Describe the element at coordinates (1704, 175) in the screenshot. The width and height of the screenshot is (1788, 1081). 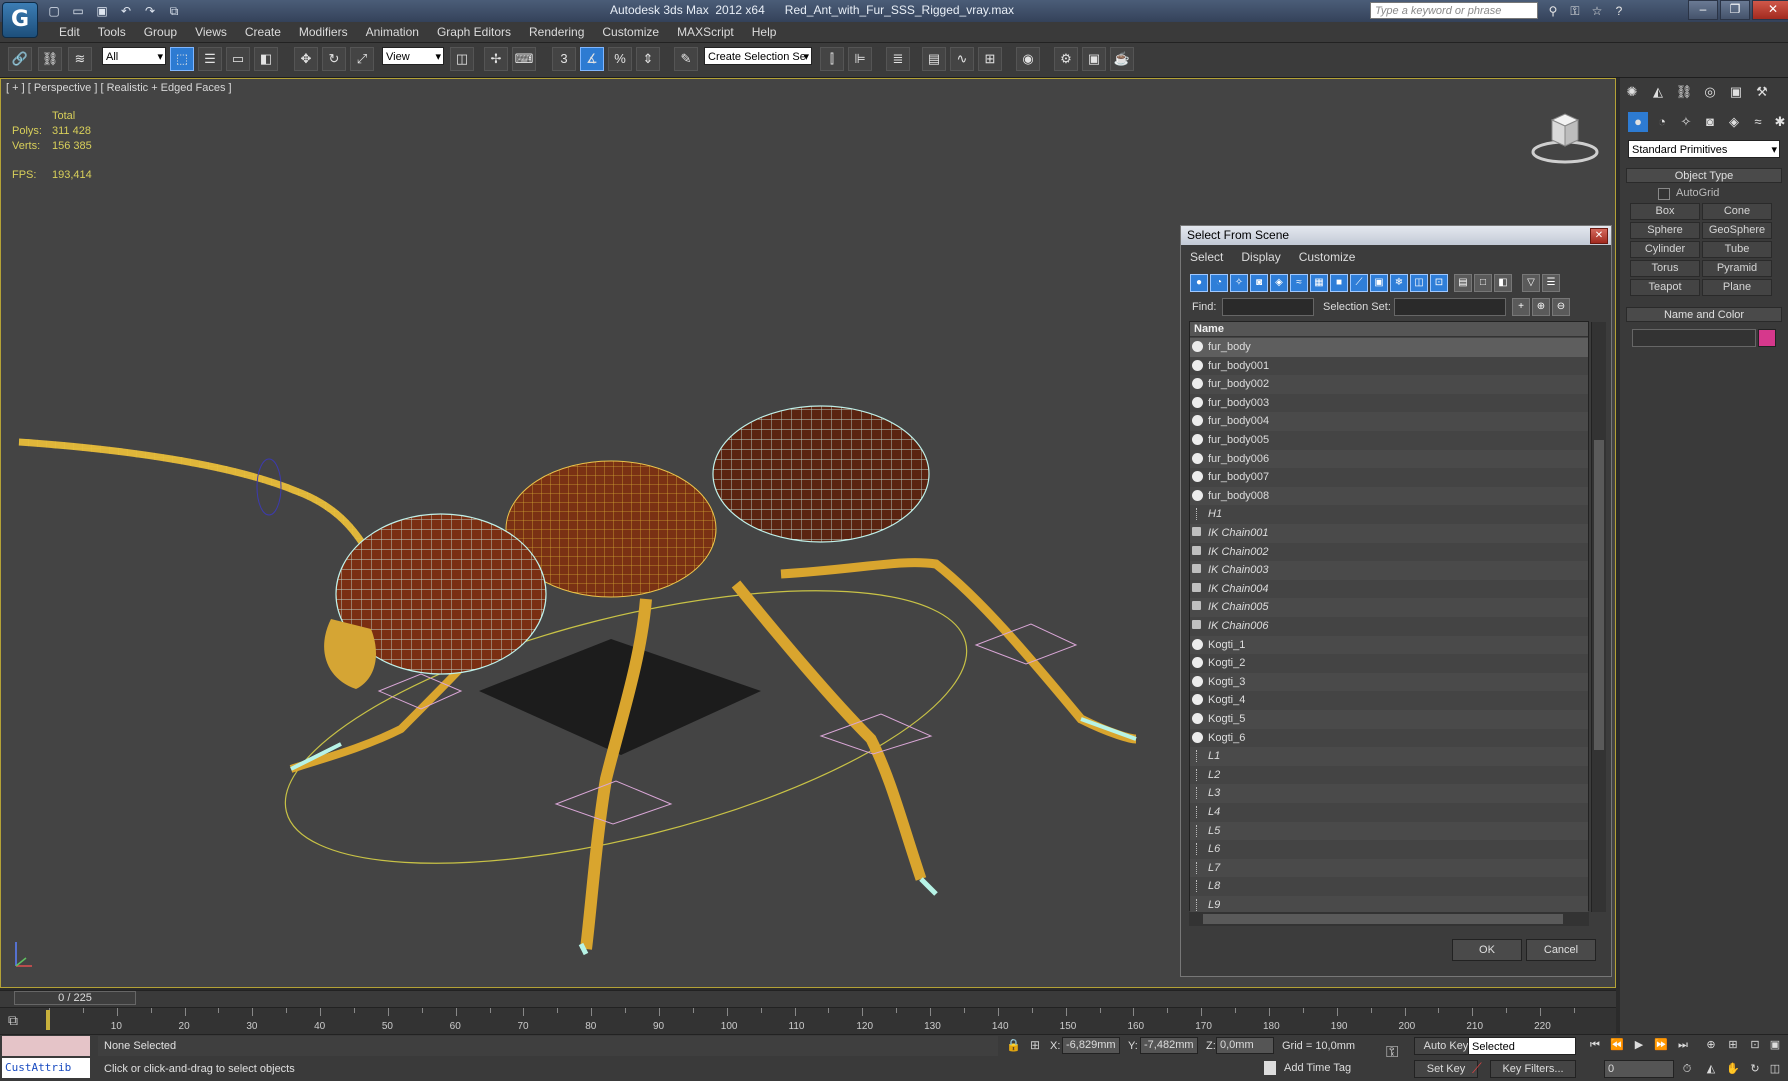
I see `object-type-rollout: Object Type` at that location.